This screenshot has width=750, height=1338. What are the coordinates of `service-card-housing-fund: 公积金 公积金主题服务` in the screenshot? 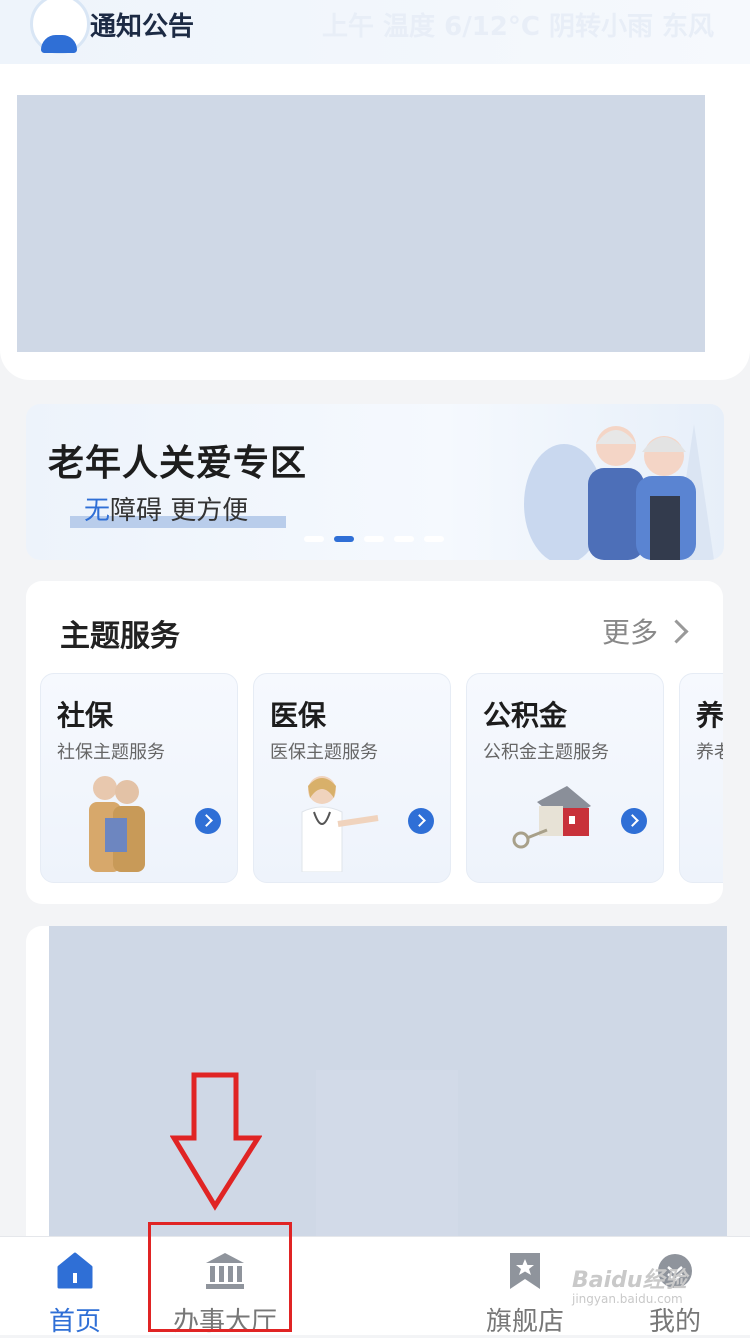 It's located at (565, 778).